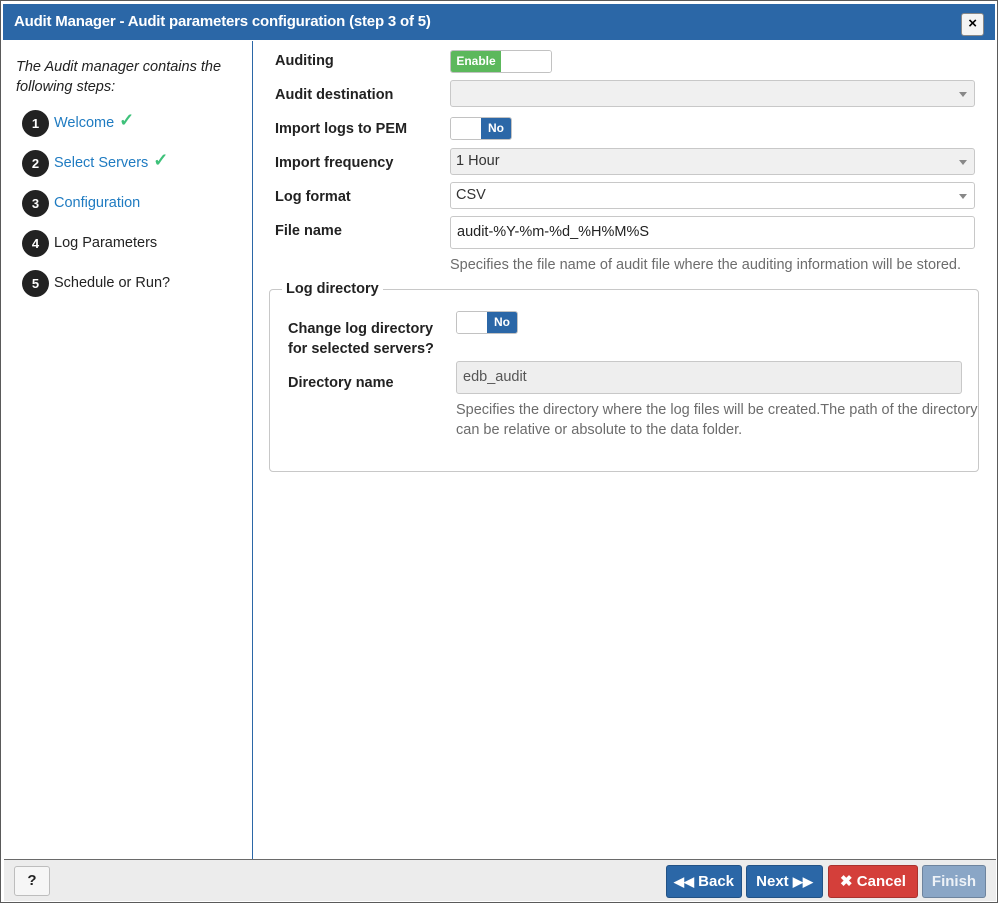 Image resolution: width=998 pixels, height=903 pixels. What do you see at coordinates (35, 243) in the screenshot?
I see `step-number: 4` at bounding box center [35, 243].